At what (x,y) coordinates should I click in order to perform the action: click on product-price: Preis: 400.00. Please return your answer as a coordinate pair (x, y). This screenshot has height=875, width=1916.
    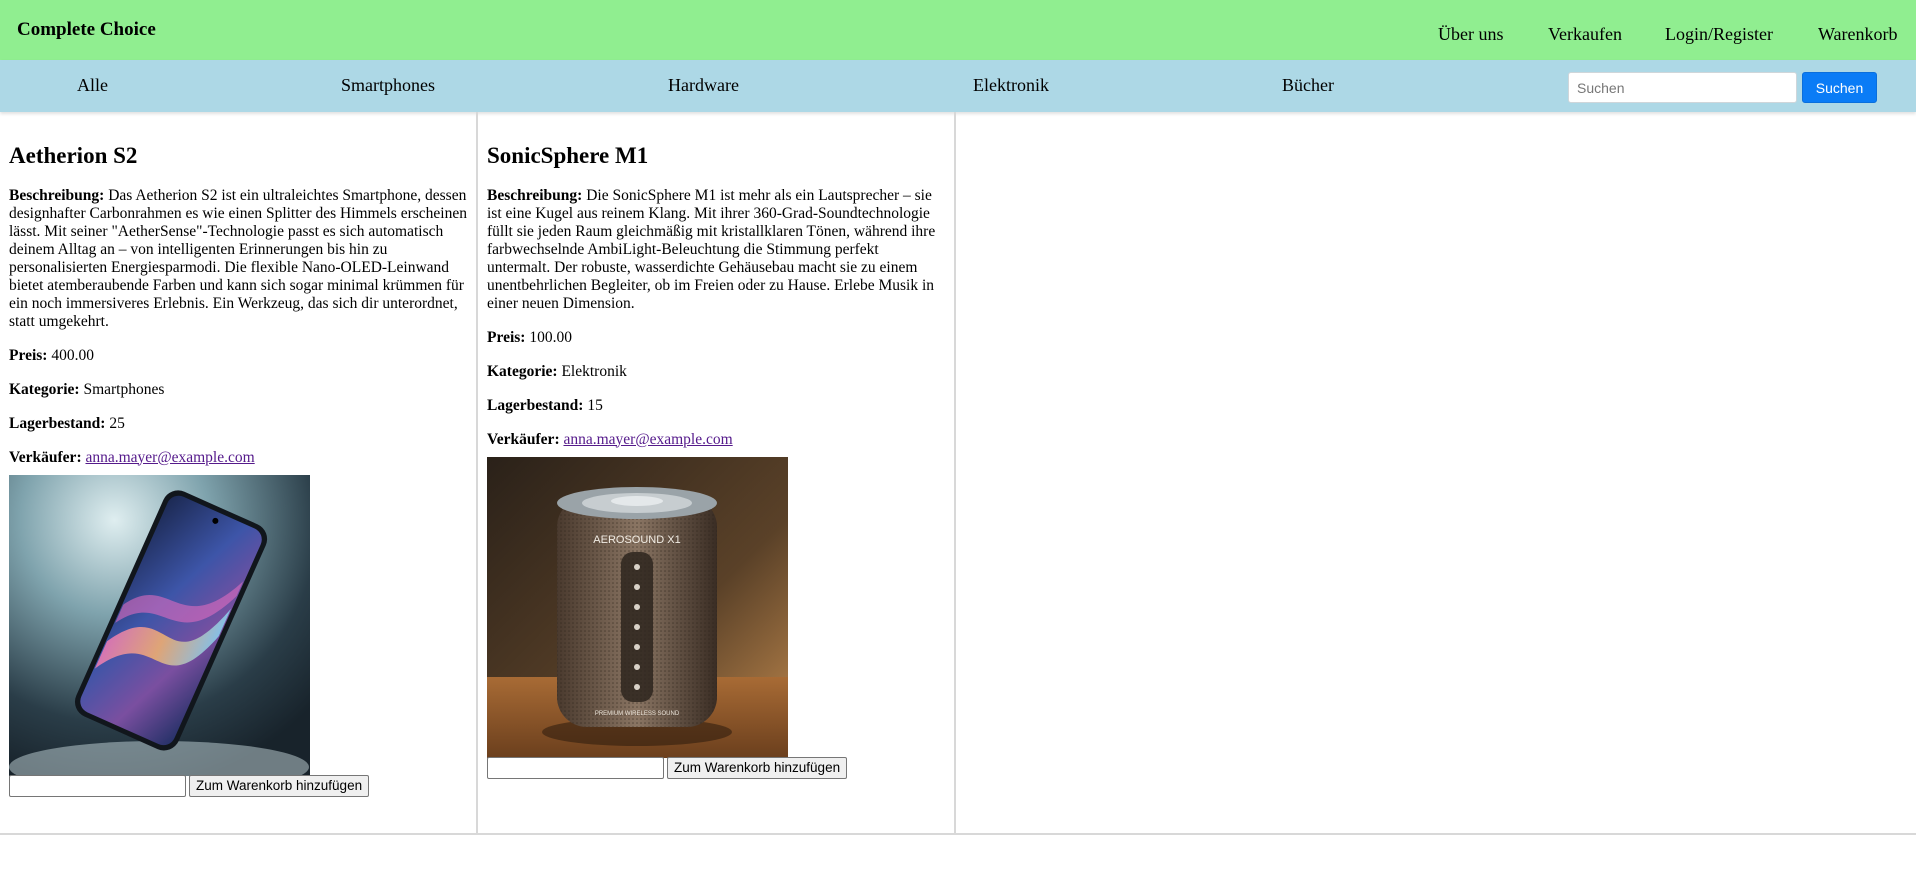
    Looking at the image, I should click on (238, 356).